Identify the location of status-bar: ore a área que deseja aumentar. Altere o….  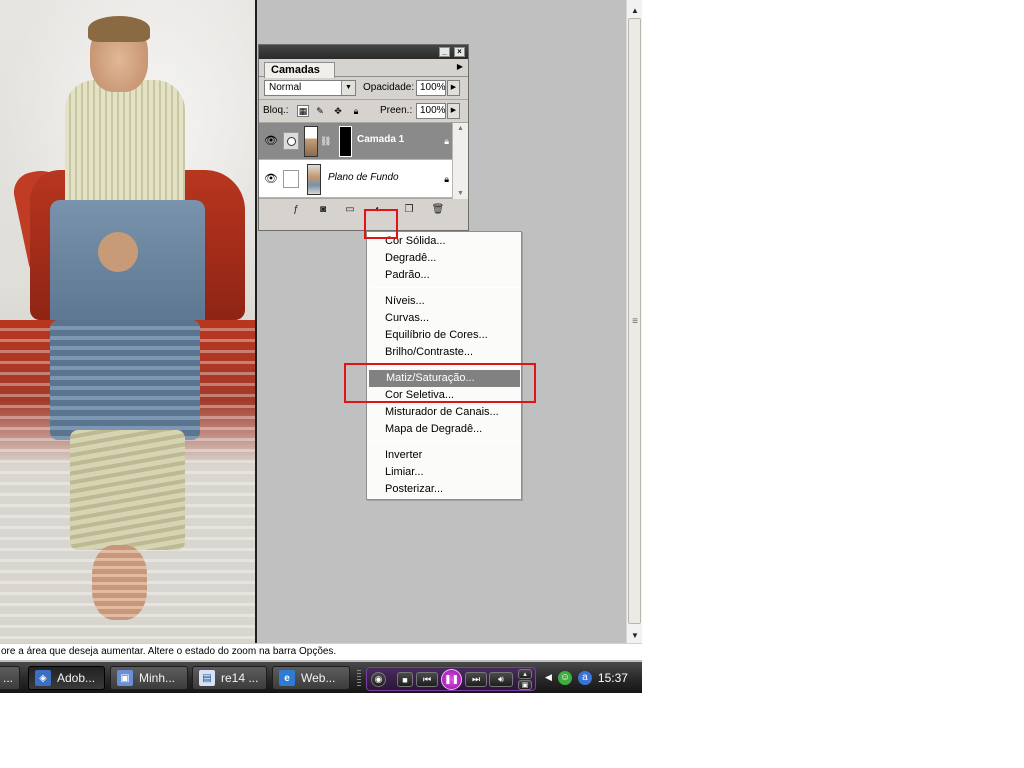
(321, 651).